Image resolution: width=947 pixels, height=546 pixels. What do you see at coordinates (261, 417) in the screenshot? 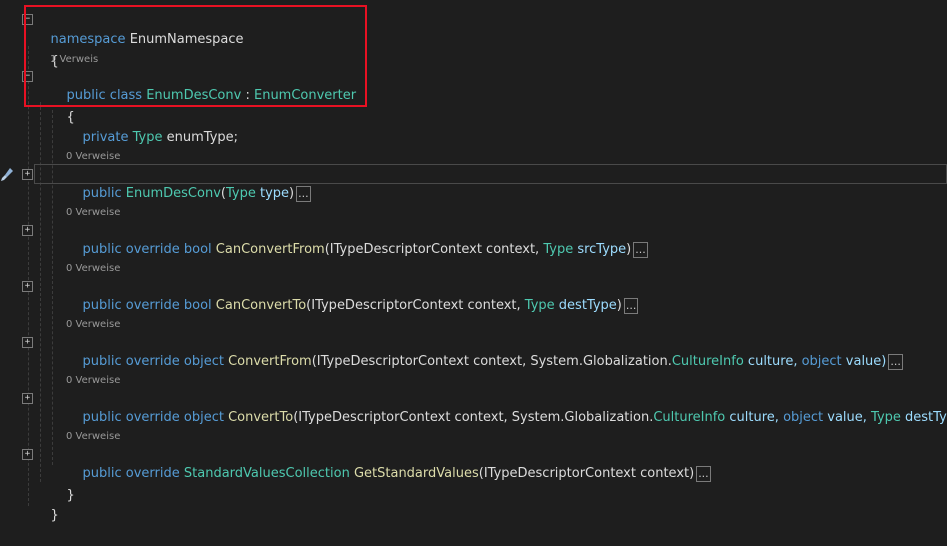
I see `method-name: ConvertTo` at bounding box center [261, 417].